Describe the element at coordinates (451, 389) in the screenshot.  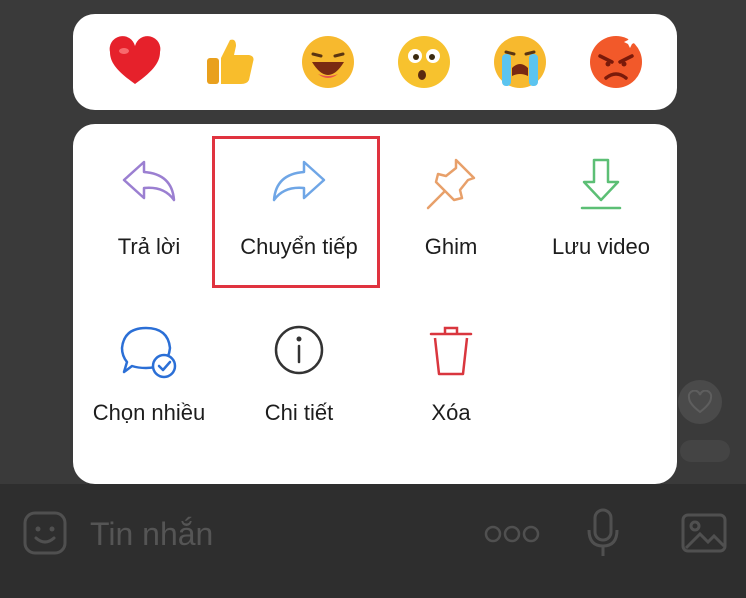
I see `action-delete: Xóa` at that location.